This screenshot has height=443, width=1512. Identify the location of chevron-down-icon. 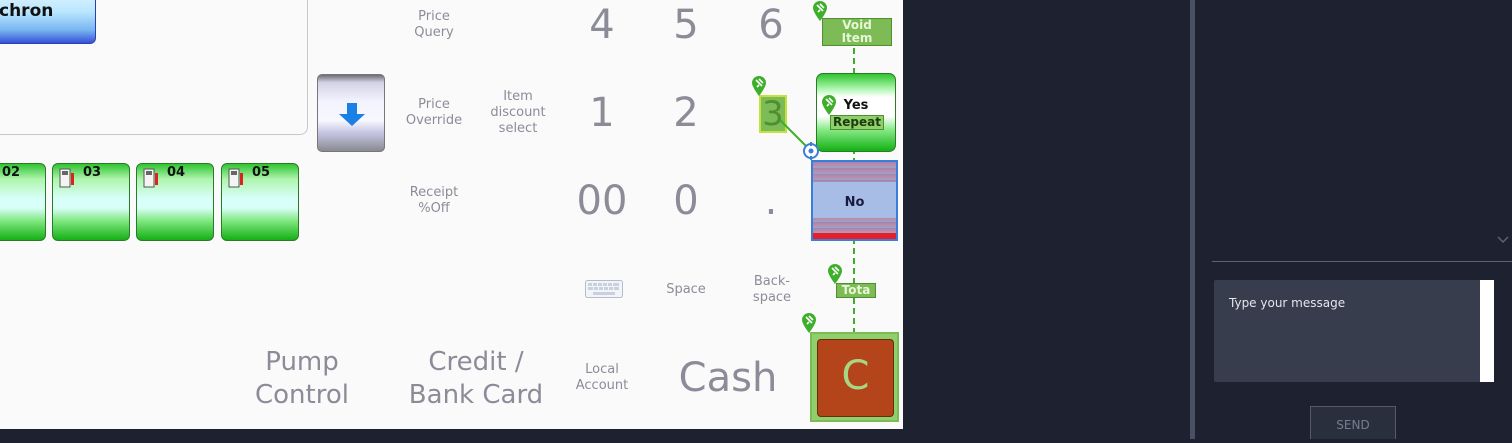
(1503, 240).